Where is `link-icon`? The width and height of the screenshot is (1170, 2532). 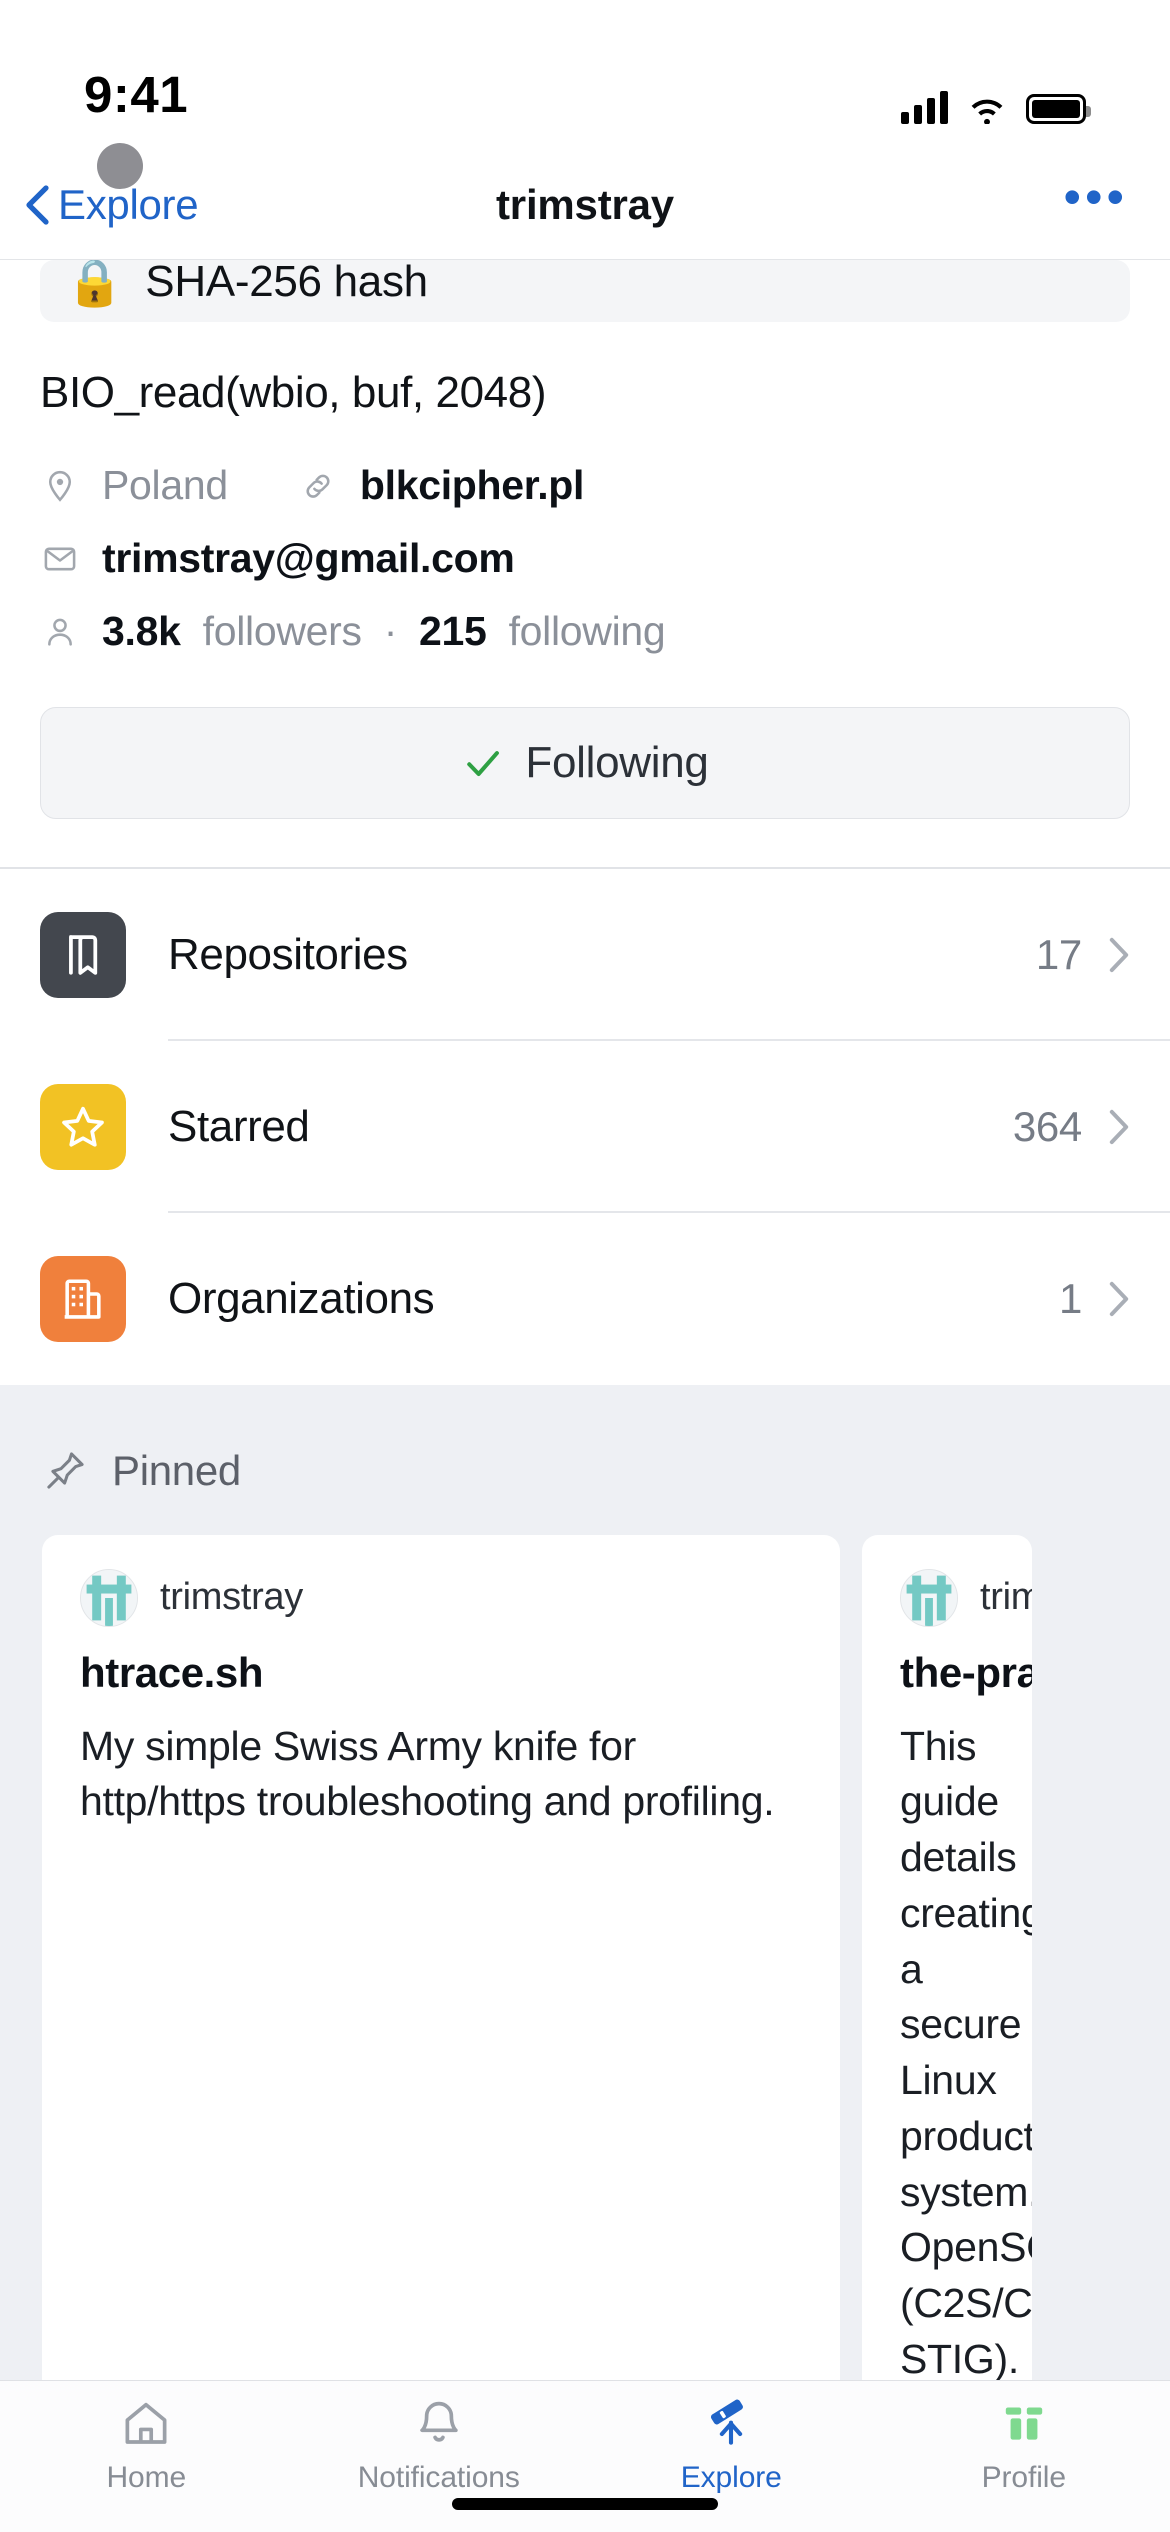 link-icon is located at coordinates (318, 486).